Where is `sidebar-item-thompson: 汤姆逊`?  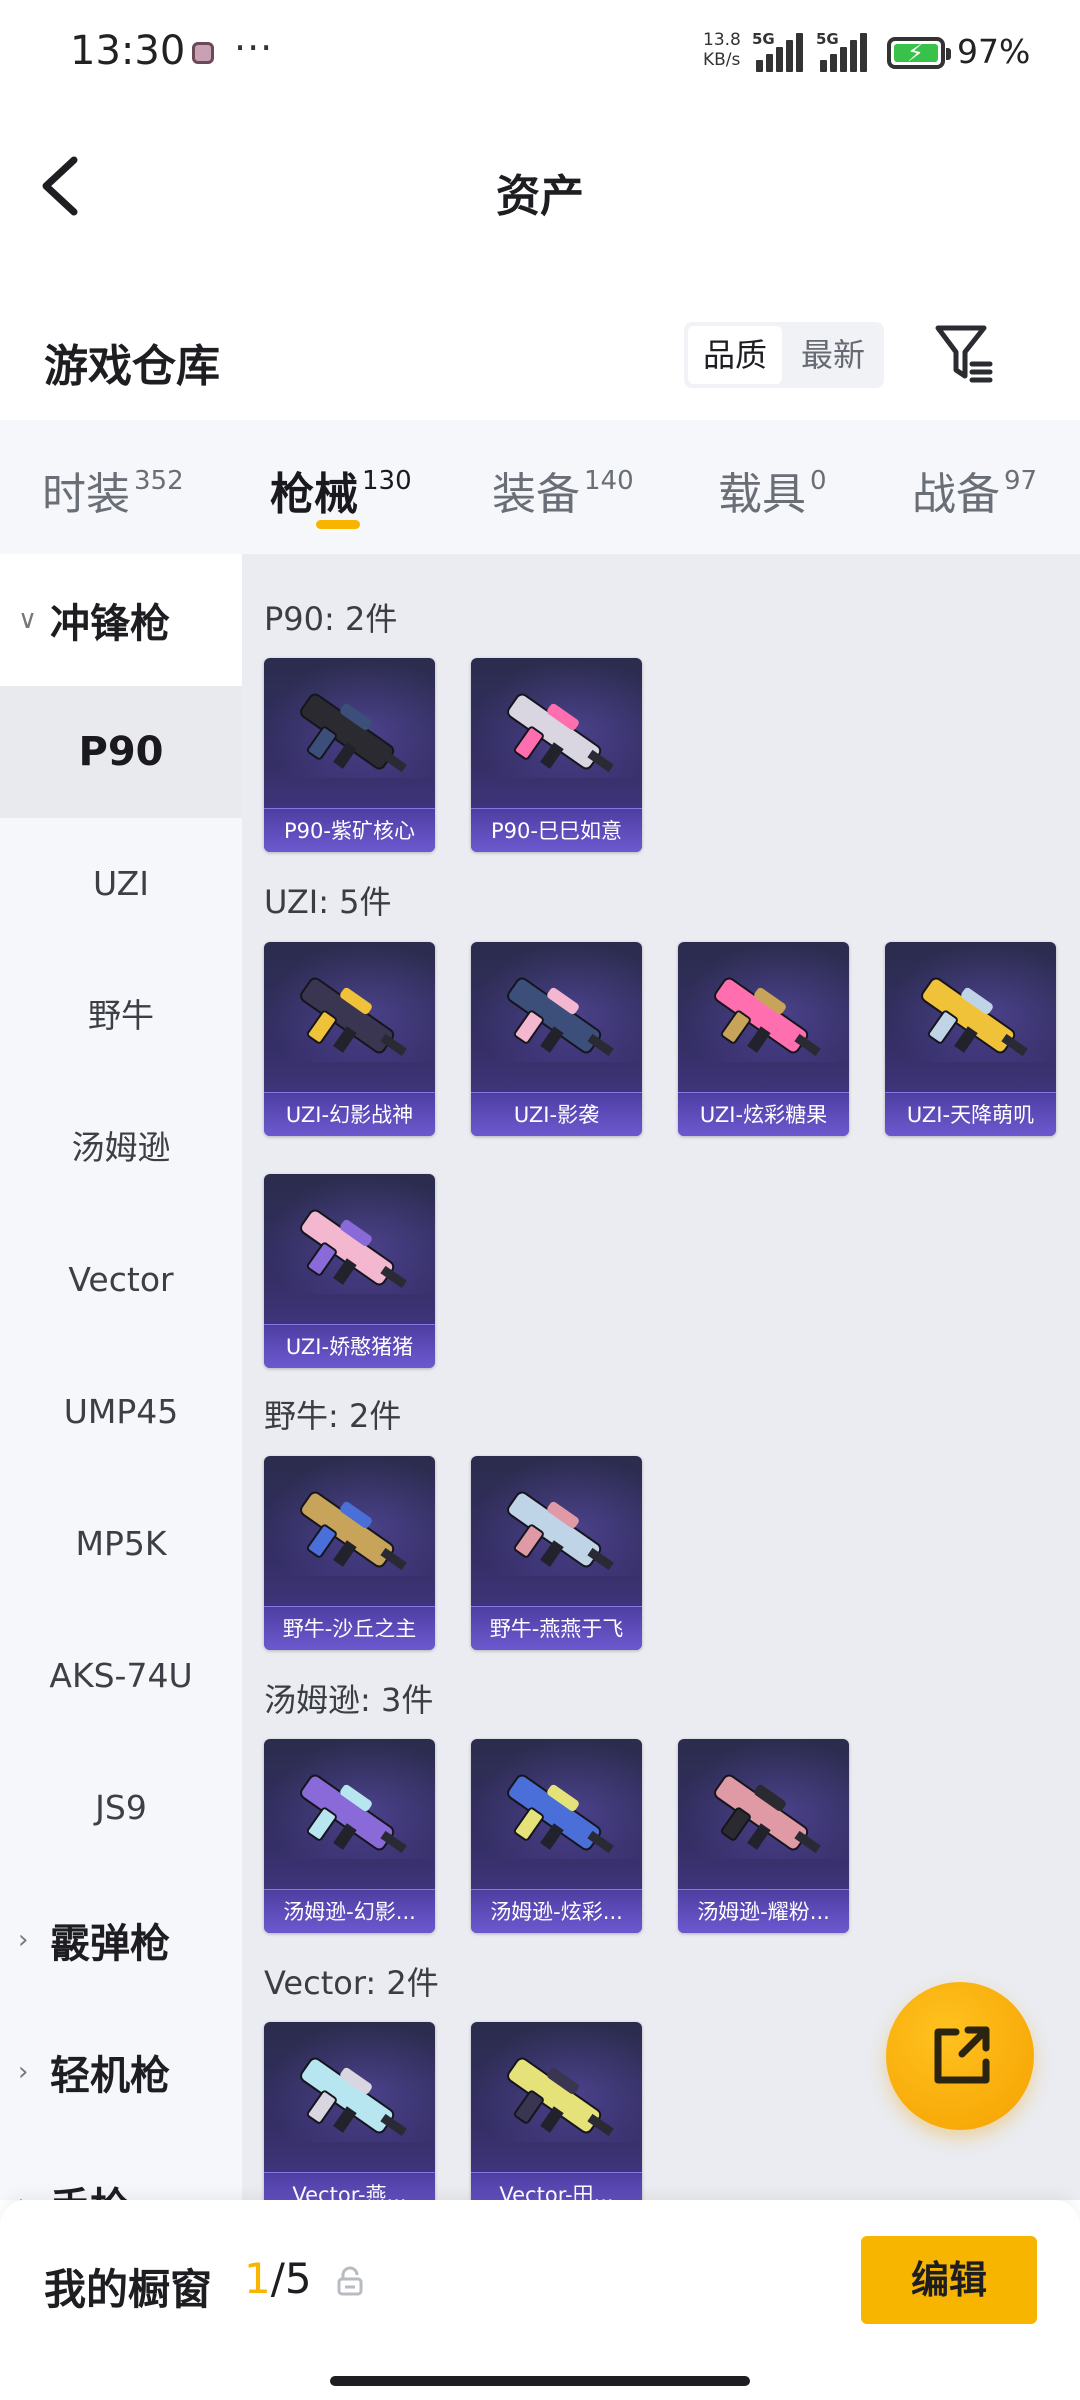
sidebar-item-thompson: 汤姆逊 is located at coordinates (121, 1148).